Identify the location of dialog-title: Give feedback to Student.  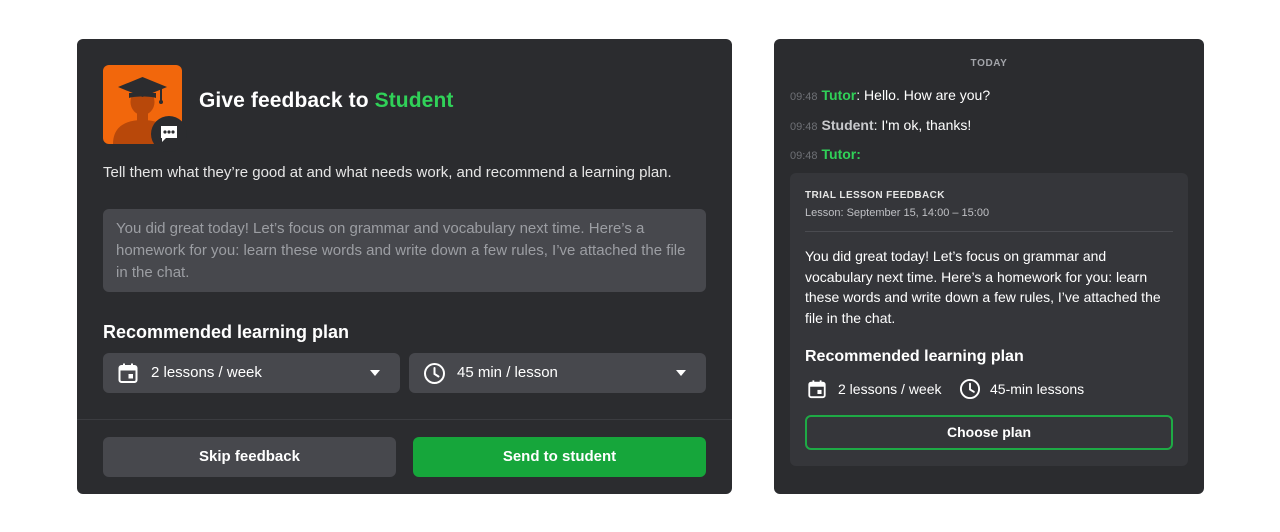
(326, 101).